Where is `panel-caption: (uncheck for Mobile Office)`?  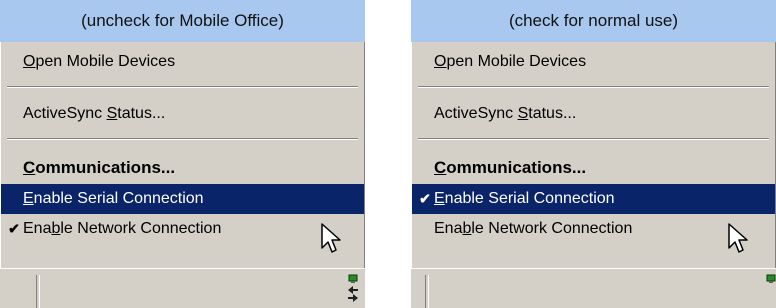
panel-caption: (uncheck for Mobile Office) is located at coordinates (182, 21).